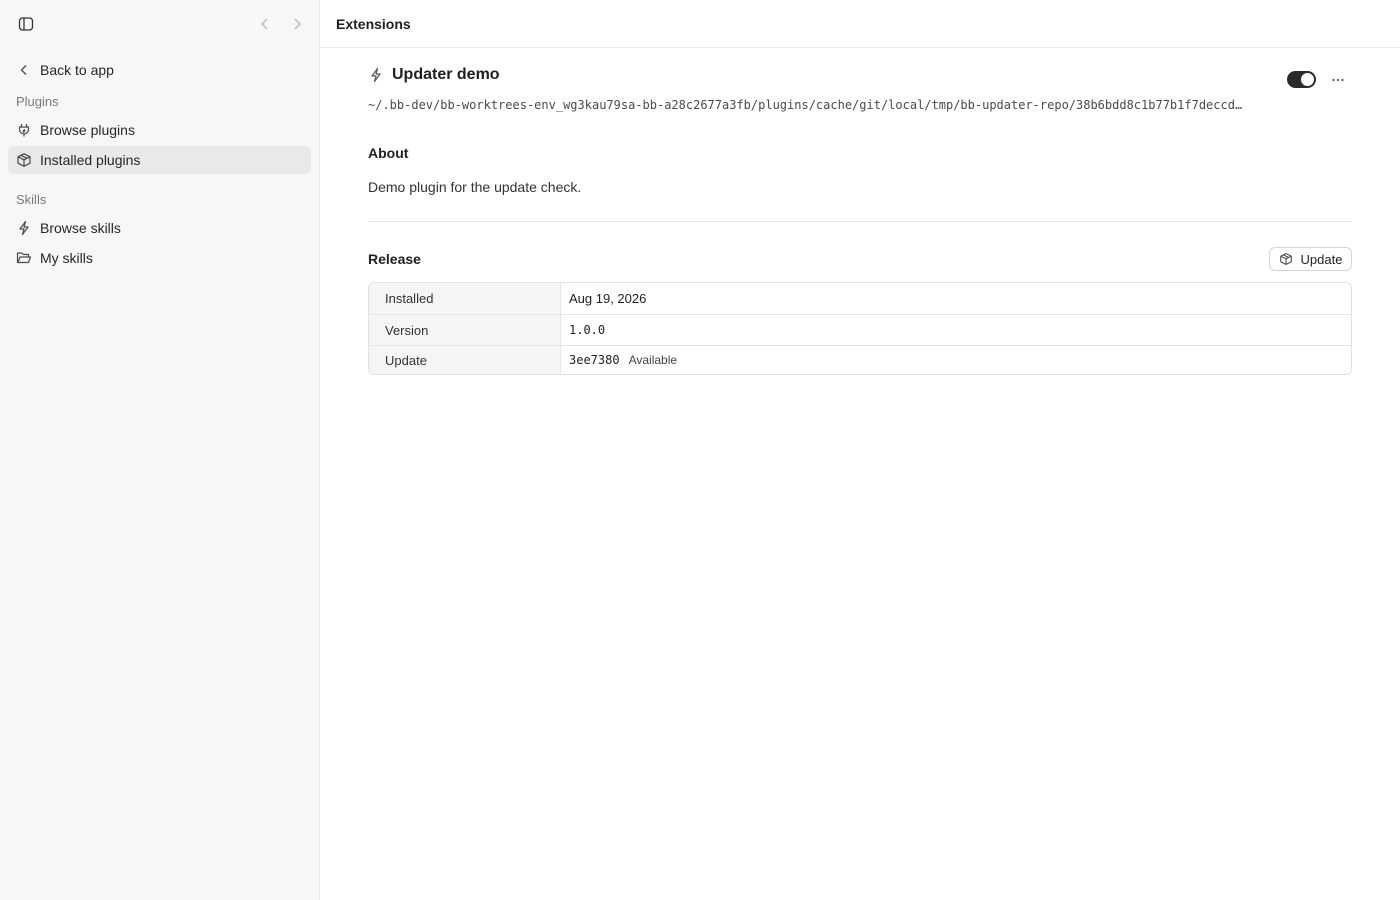 The width and height of the screenshot is (1400, 900). Describe the element at coordinates (80, 228) in the screenshot. I see `sidebar-item-label: Browse skills` at that location.